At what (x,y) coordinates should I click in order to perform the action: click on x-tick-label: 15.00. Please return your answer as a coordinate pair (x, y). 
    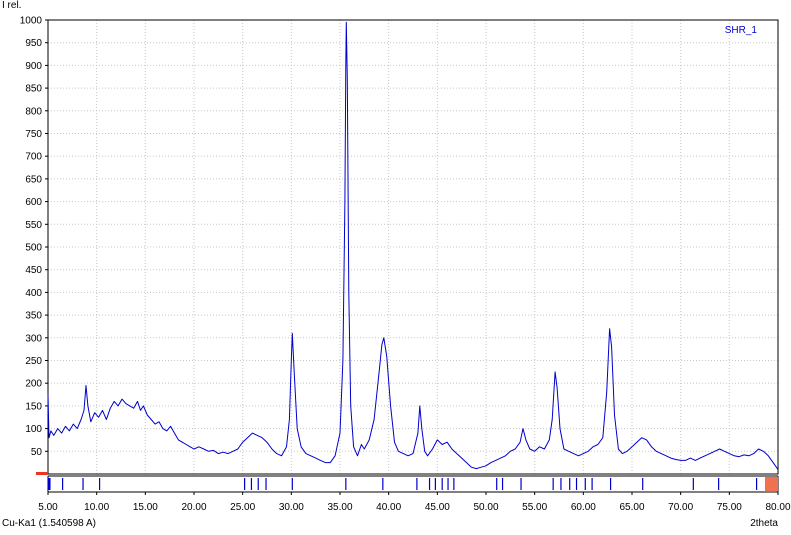
    Looking at the image, I should click on (145, 507).